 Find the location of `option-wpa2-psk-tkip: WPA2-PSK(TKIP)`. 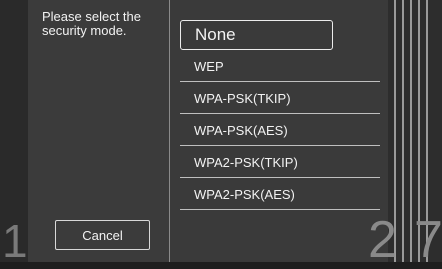

option-wpa2-psk-tkip: WPA2-PSK(TKIP) is located at coordinates (280, 163).